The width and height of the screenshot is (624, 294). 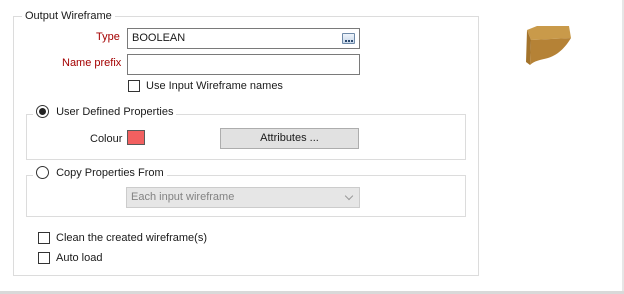 What do you see at coordinates (548, 45) in the screenshot?
I see `boolean-shape-icon` at bounding box center [548, 45].